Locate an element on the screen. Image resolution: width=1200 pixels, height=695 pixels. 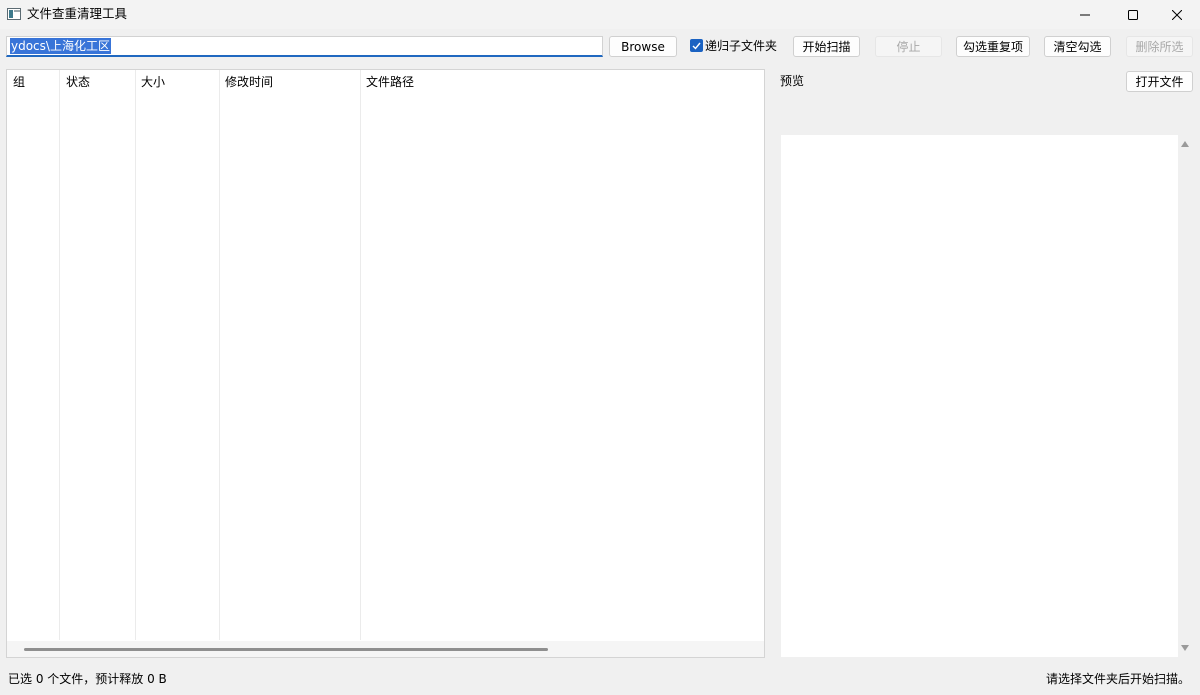
minimize-icon is located at coordinates (1085, 14).